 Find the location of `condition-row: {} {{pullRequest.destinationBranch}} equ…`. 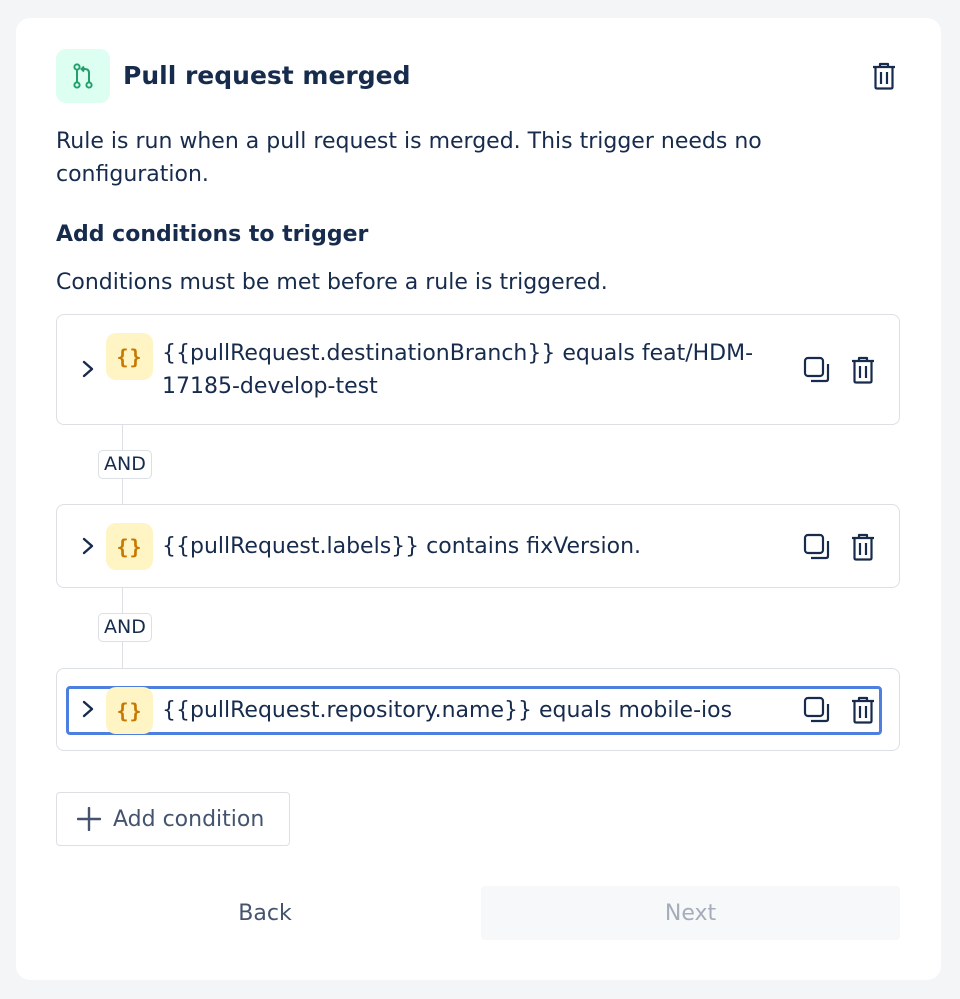

condition-row: {} {{pullRequest.destinationBranch}} equ… is located at coordinates (478, 369).